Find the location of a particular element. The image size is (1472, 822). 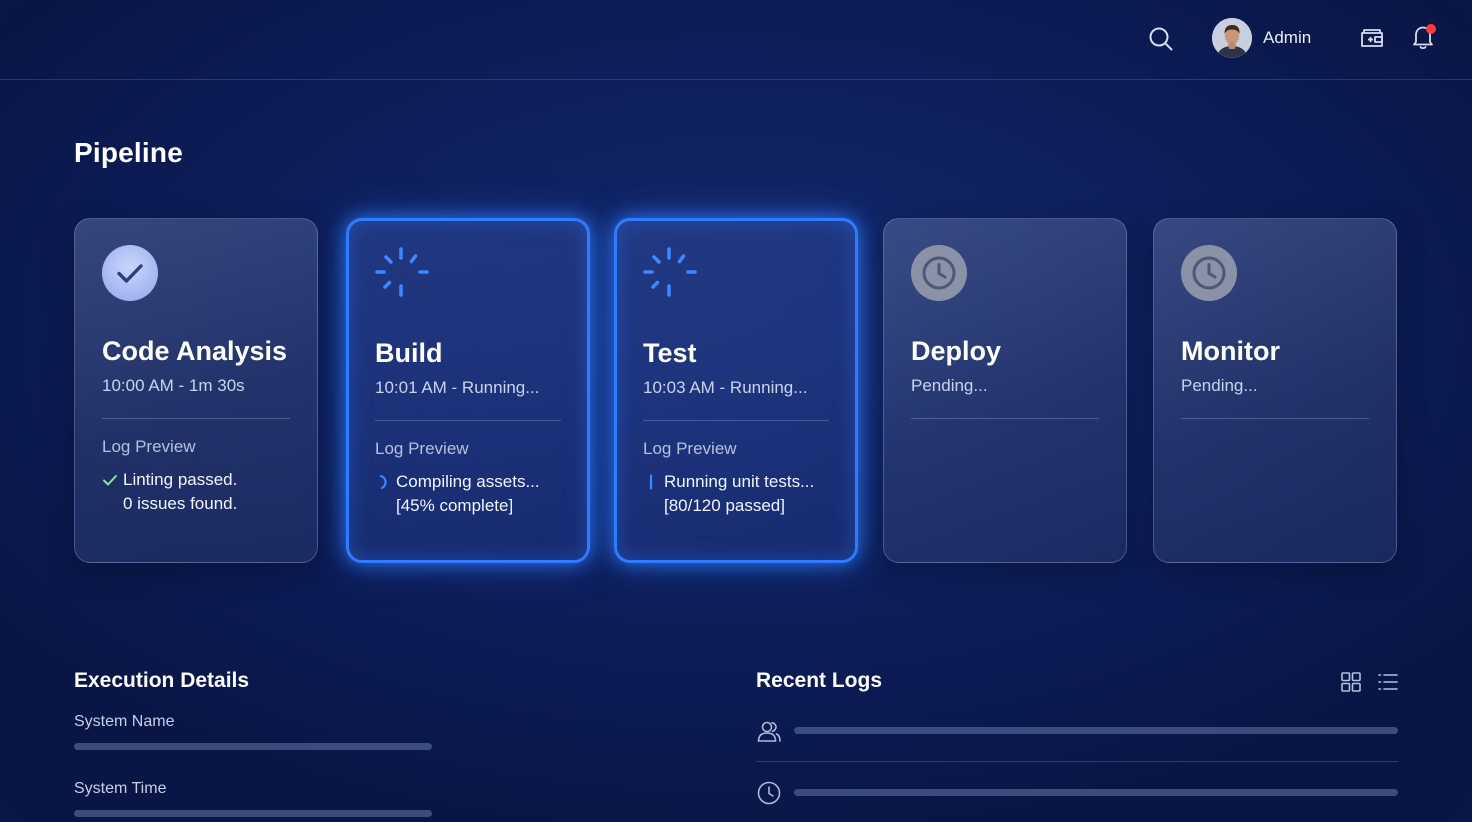

stage-subtitle: 10:00 AM - 1m 30s is located at coordinates (173, 385).